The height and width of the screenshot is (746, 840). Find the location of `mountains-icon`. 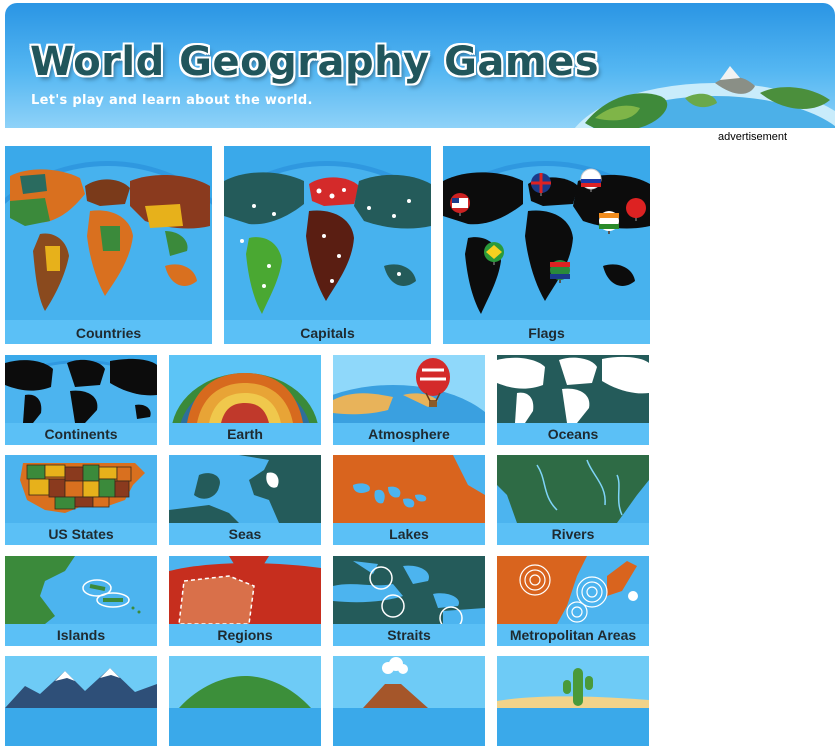

mountains-icon is located at coordinates (81, 682).